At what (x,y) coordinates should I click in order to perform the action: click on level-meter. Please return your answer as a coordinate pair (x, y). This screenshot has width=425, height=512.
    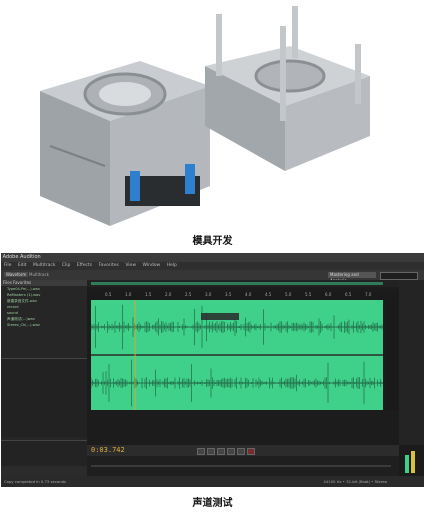
    Looking at the image, I should click on (411, 460).